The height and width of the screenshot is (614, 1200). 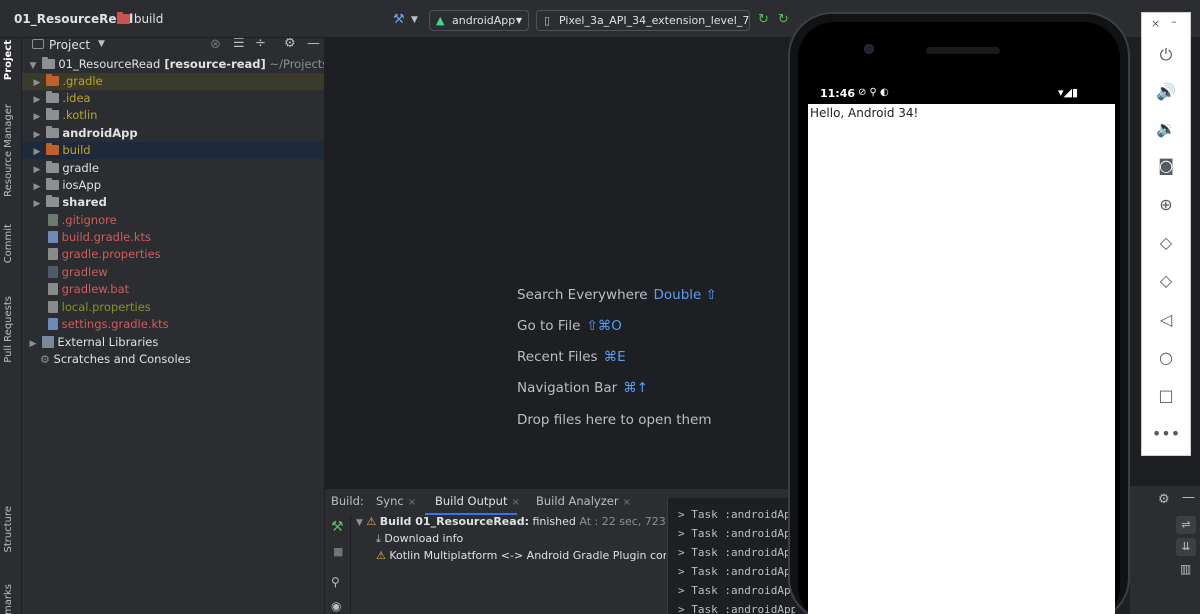 I want to click on tree-row: settings.gradle.kts, so click(x=173, y=324).